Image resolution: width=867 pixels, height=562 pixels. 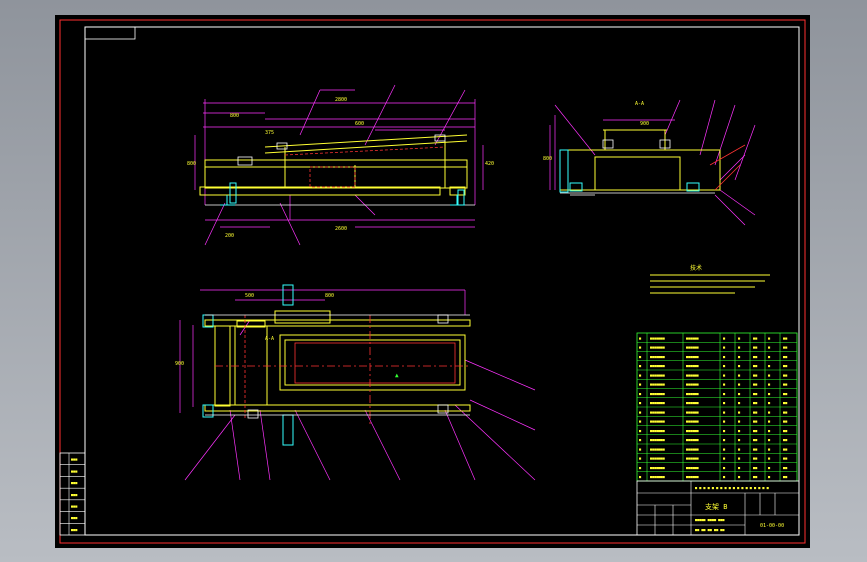 What do you see at coordinates (249, 296) in the screenshot?
I see `svg-text: 500` at bounding box center [249, 296].